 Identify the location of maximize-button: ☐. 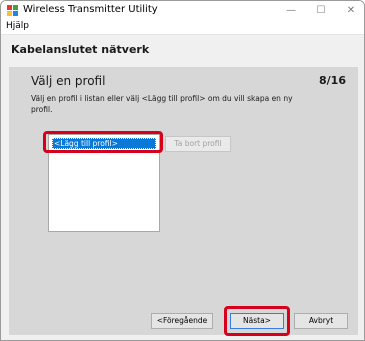
(321, 10).